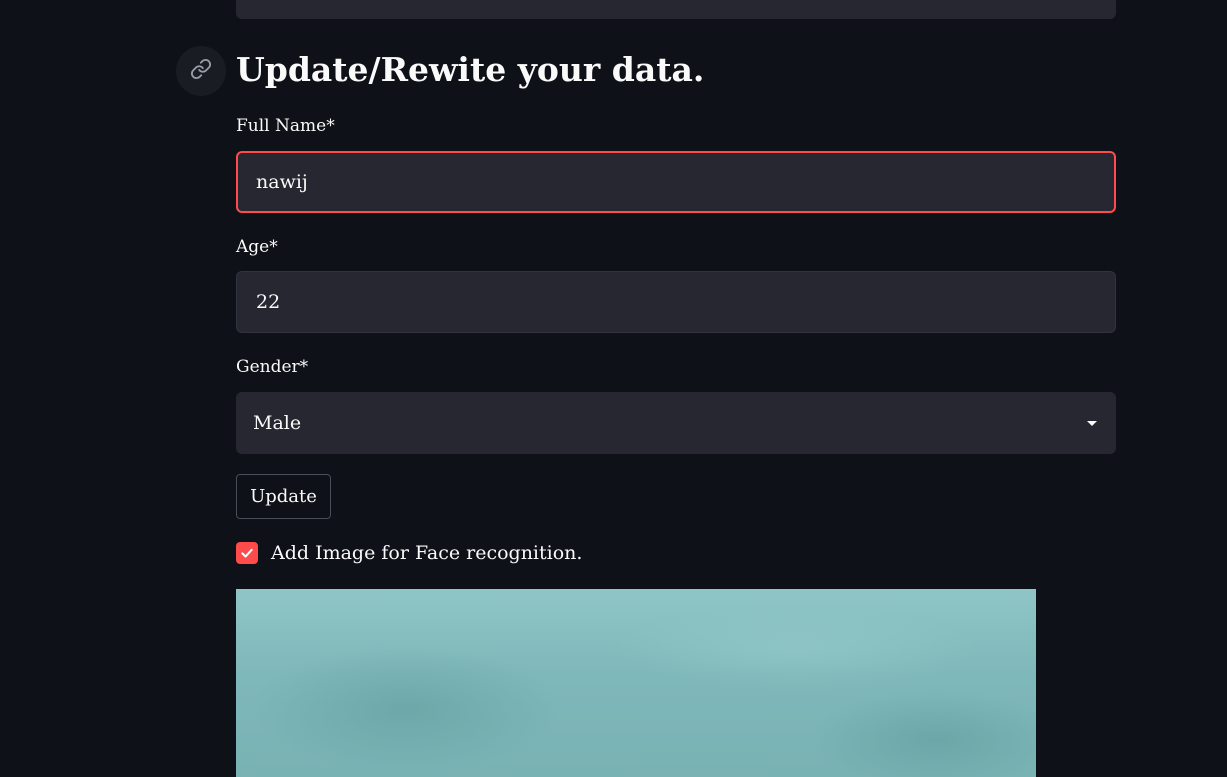 This screenshot has width=1227, height=777. What do you see at coordinates (257, 247) in the screenshot?
I see `age-label: Age*` at bounding box center [257, 247].